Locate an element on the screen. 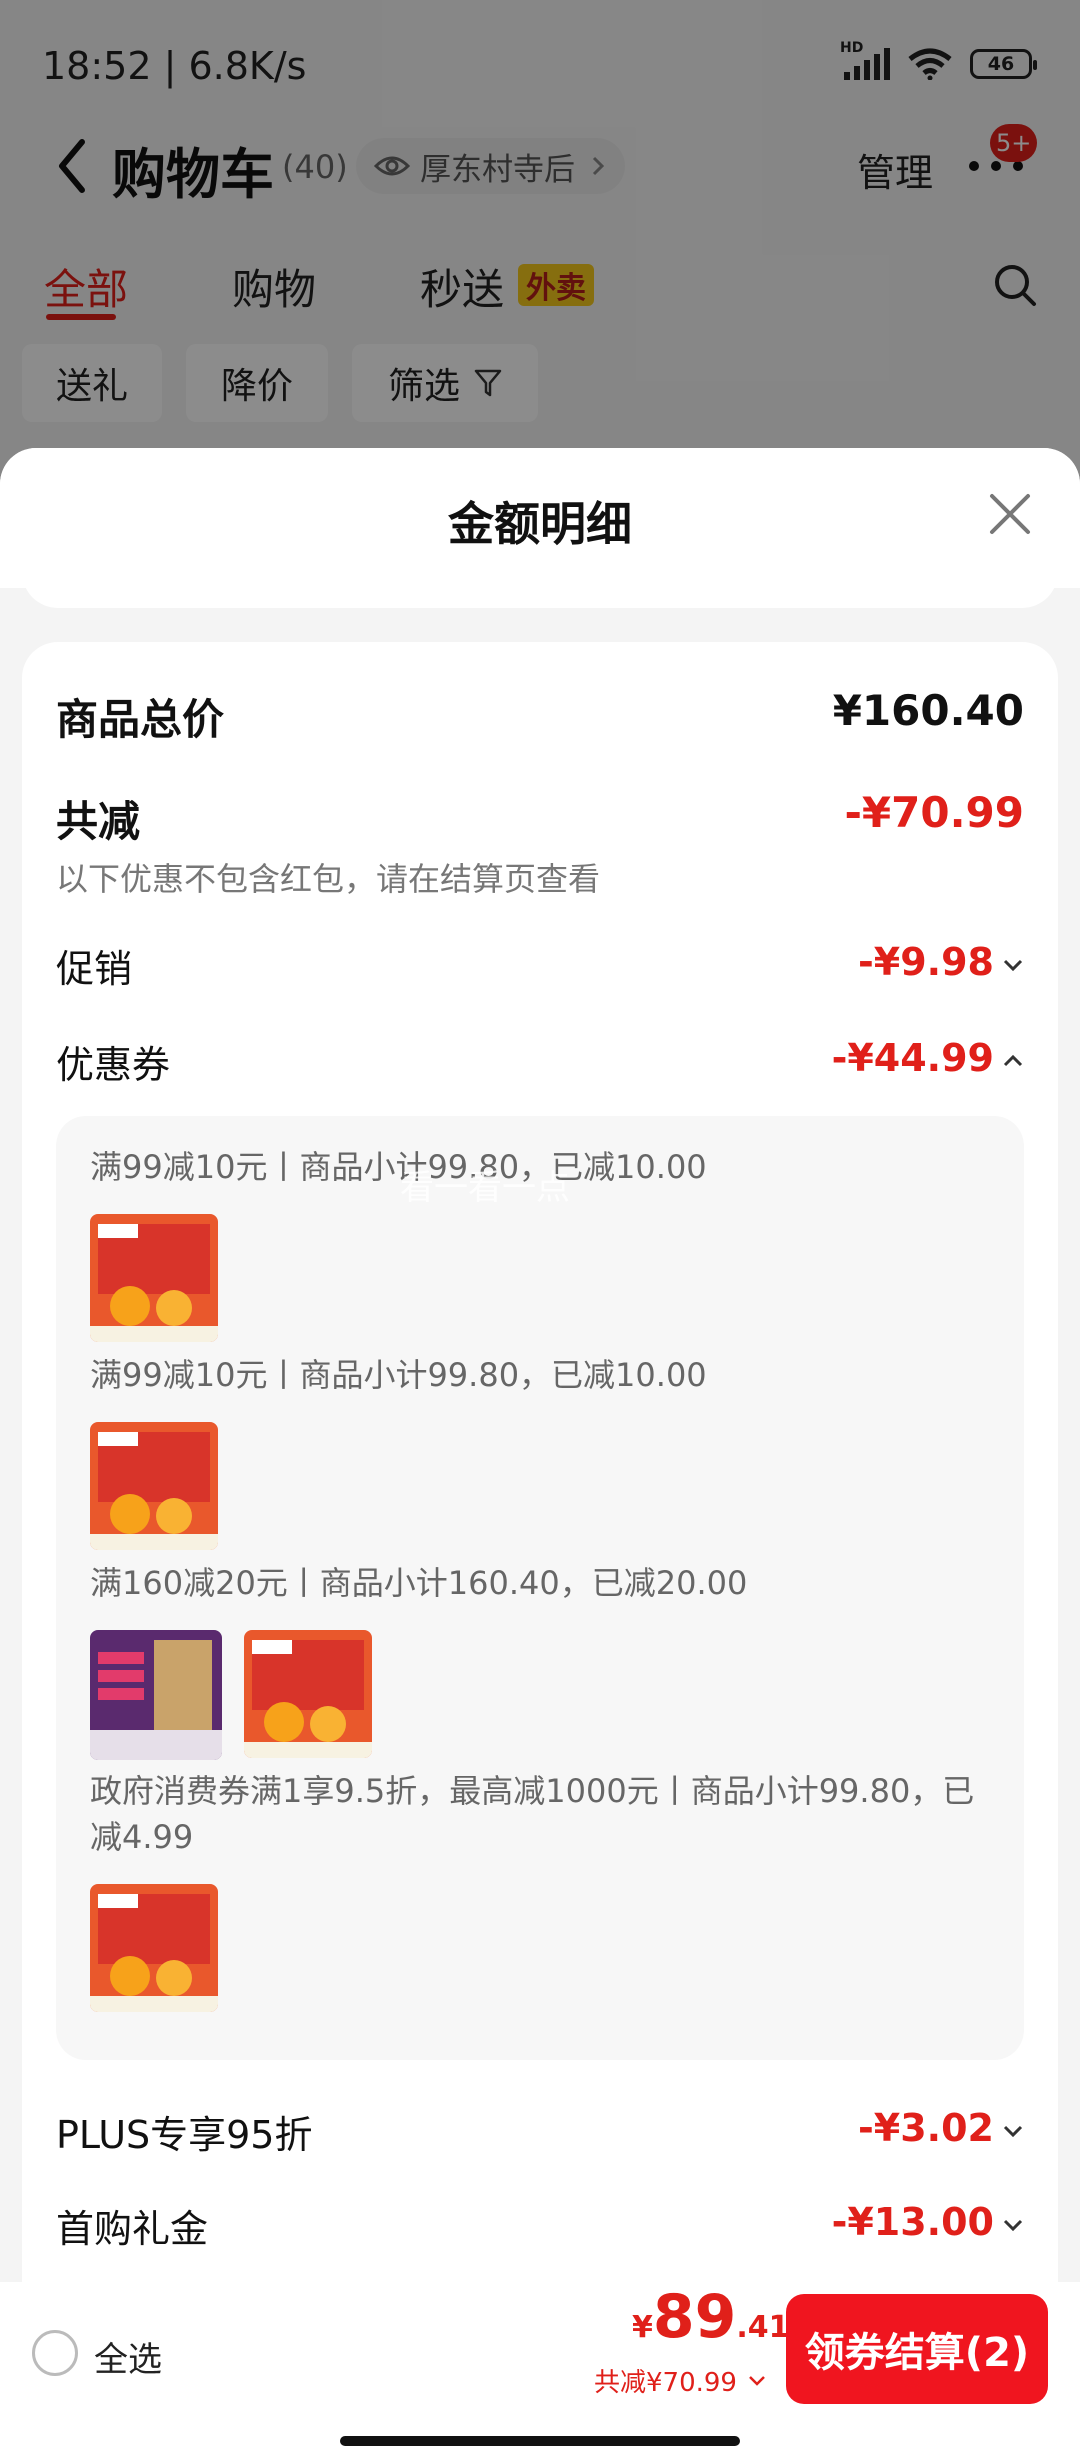 The height and width of the screenshot is (2460, 1080). promo-row-toggle: -¥9.98 is located at coordinates (941, 962).